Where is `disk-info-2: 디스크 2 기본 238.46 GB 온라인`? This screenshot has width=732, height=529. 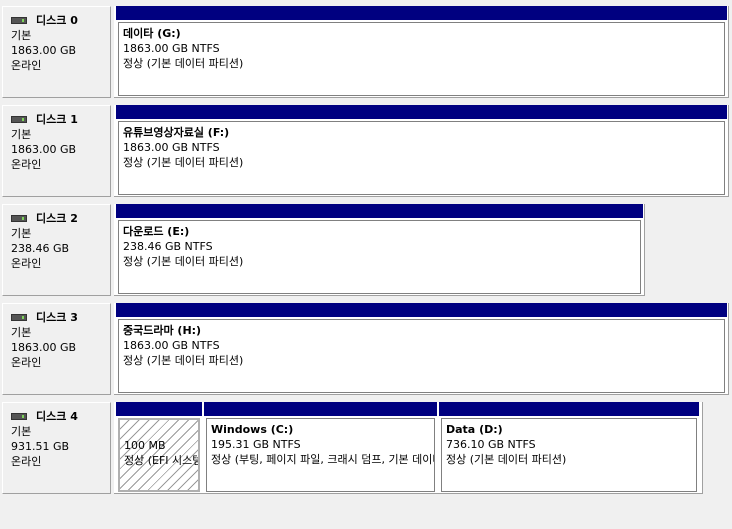
disk-info-2: 디스크 2 기본 238.46 GB 온라인 is located at coordinates (56, 250).